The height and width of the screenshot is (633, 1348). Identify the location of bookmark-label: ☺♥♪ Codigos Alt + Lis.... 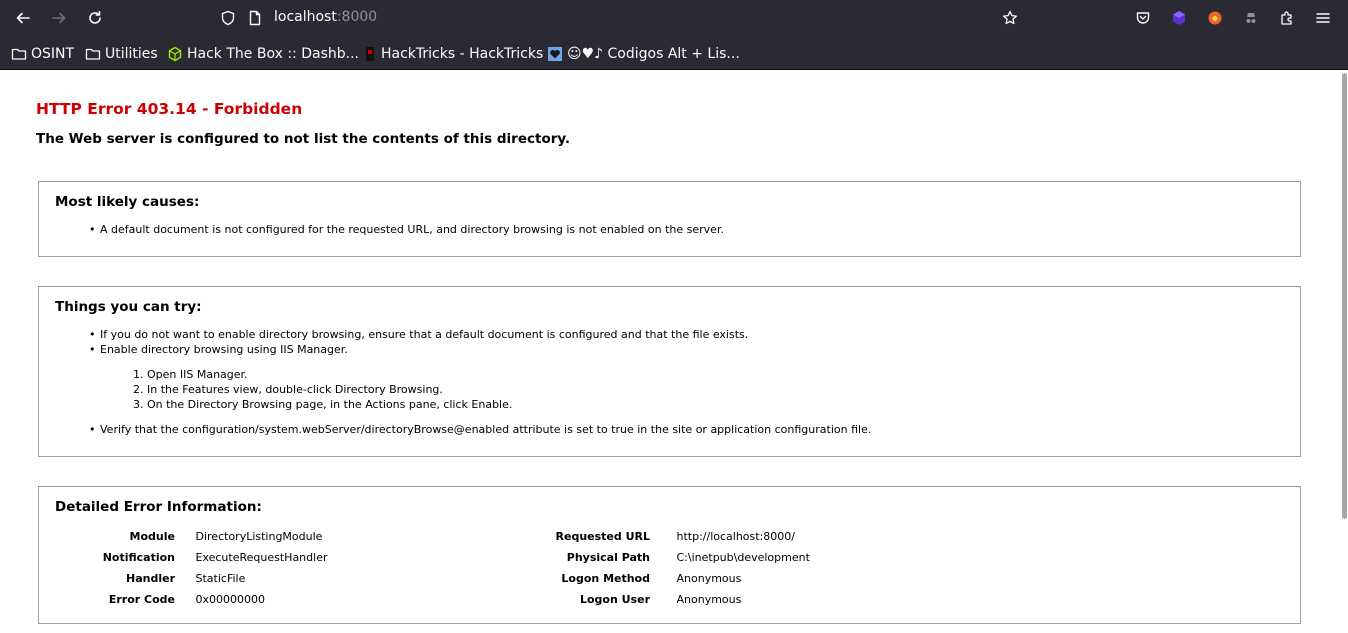
(653, 54).